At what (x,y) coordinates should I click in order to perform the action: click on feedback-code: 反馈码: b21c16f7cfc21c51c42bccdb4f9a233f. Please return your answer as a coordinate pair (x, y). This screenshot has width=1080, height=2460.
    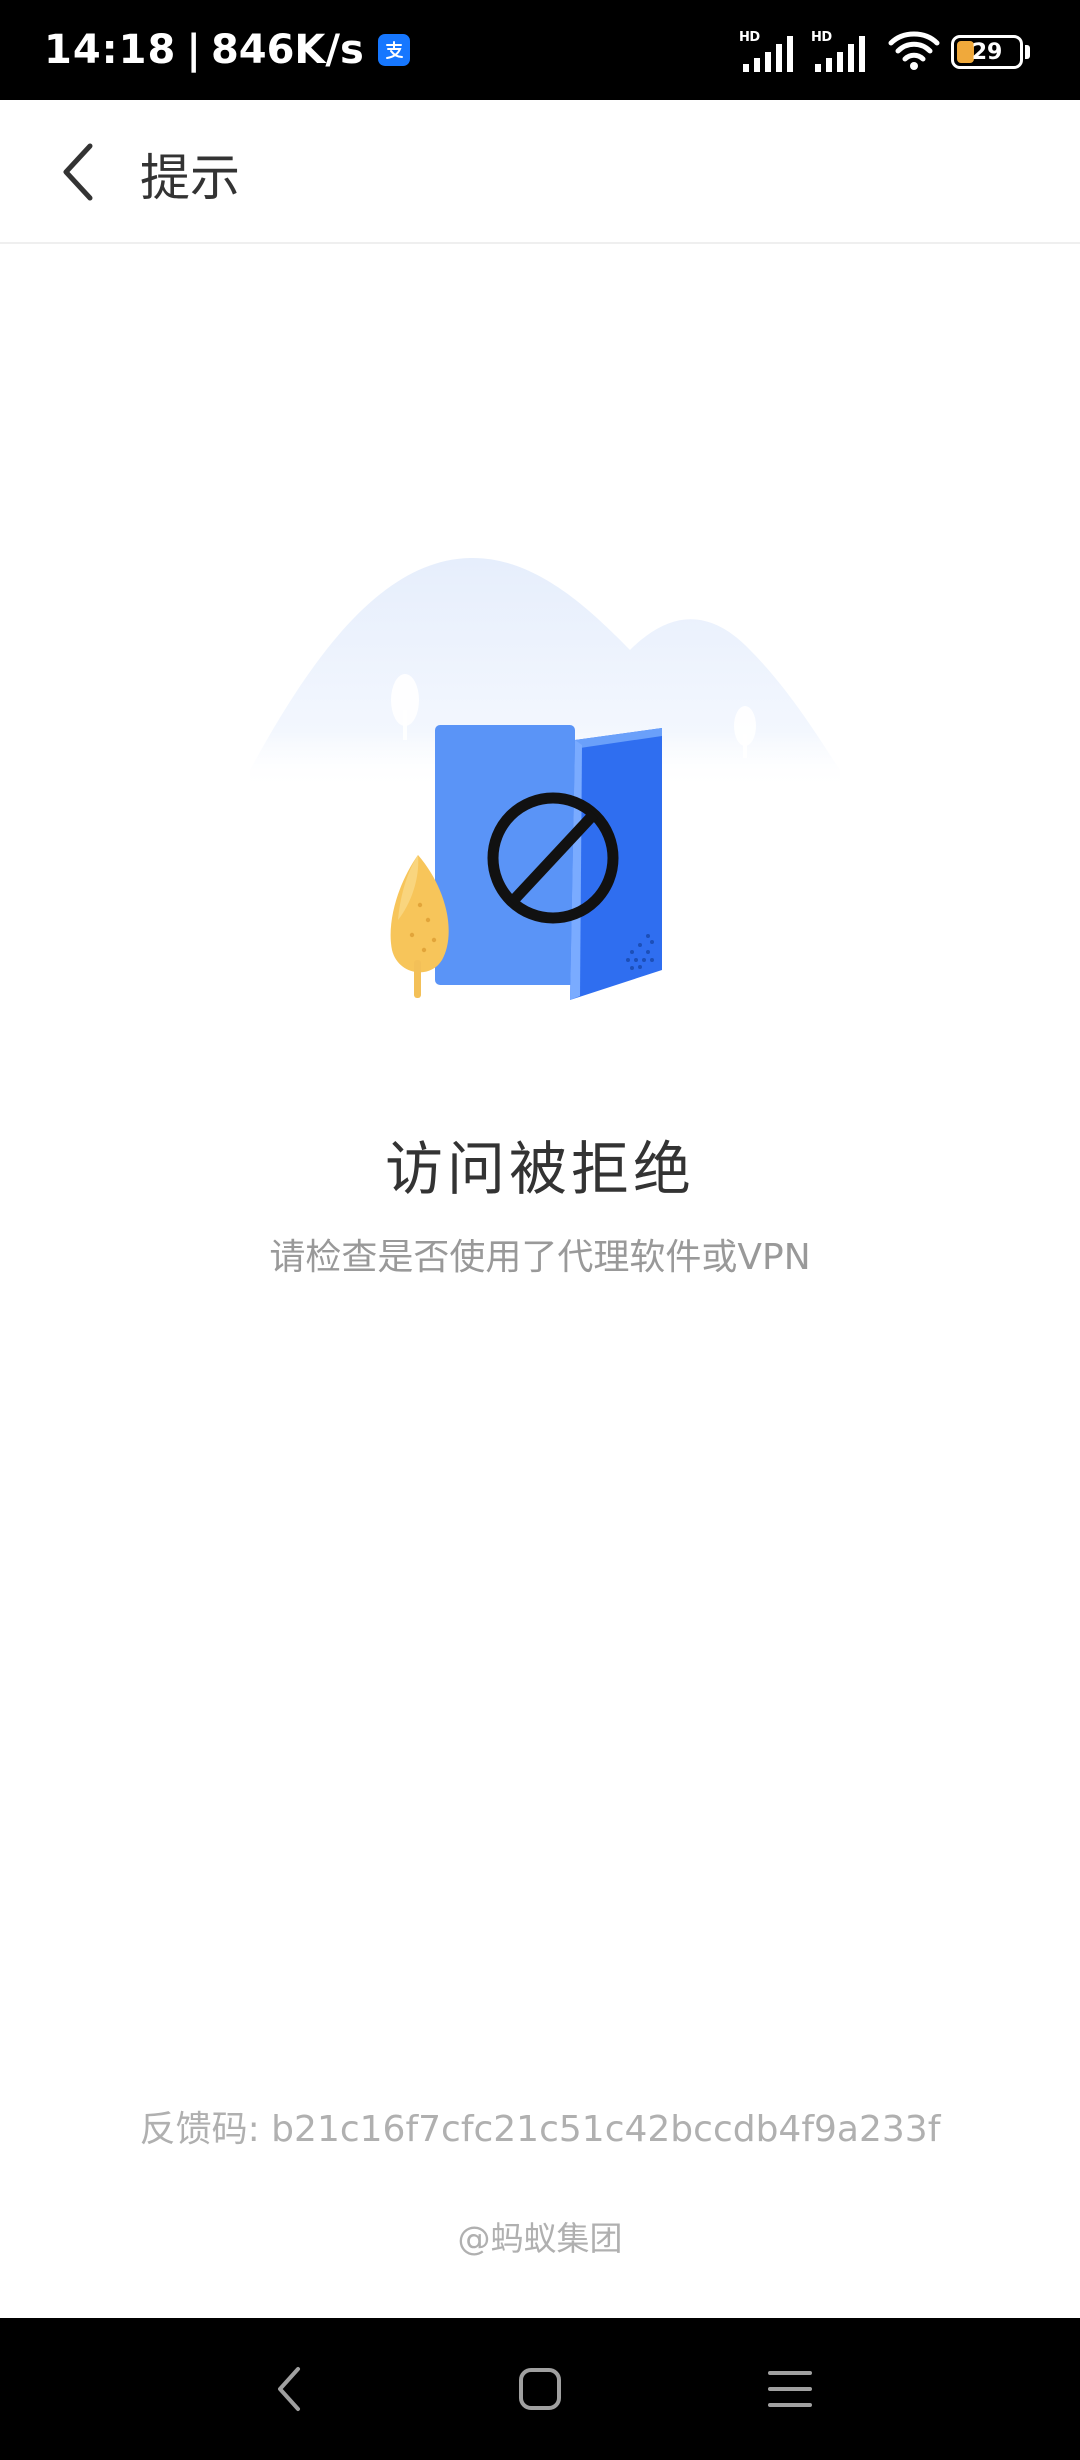
    Looking at the image, I should click on (540, 2129).